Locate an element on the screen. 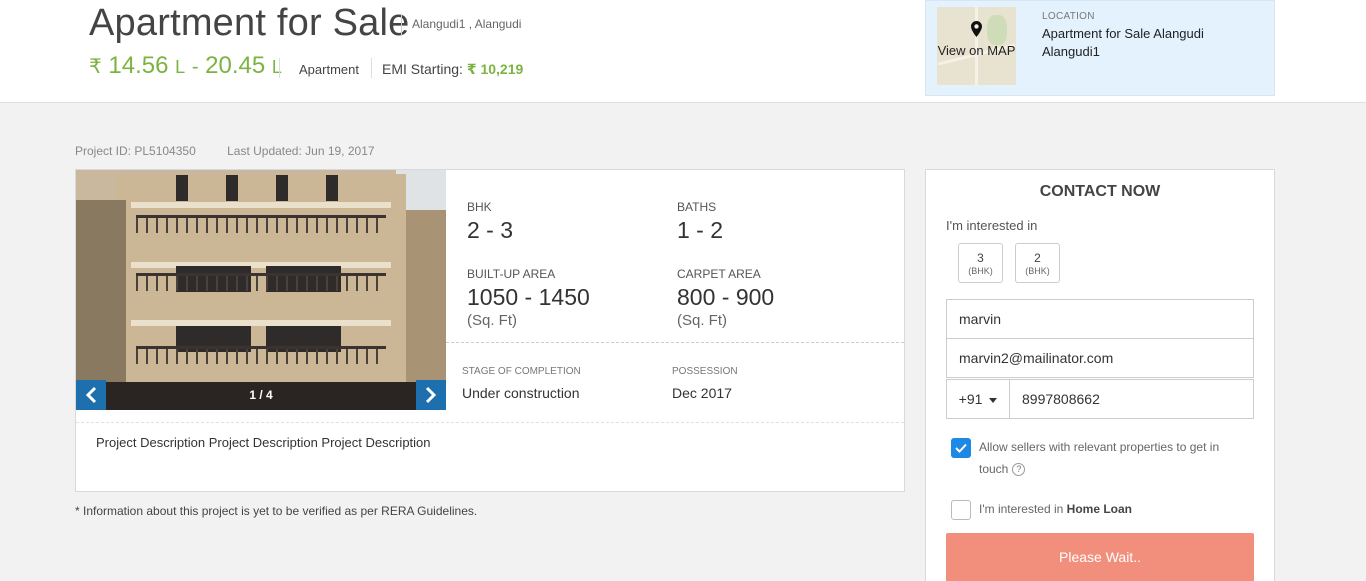  bhk-label: BHK is located at coordinates (479, 207).